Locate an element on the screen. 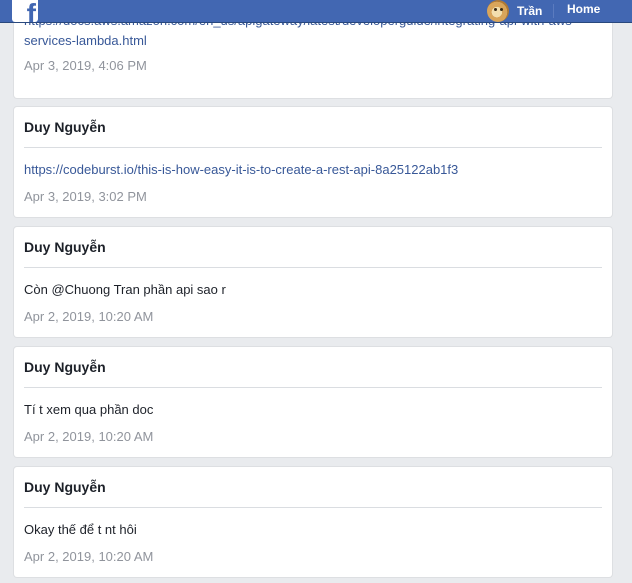 The width and height of the screenshot is (632, 583). logo-letter: f is located at coordinates (31, 11).